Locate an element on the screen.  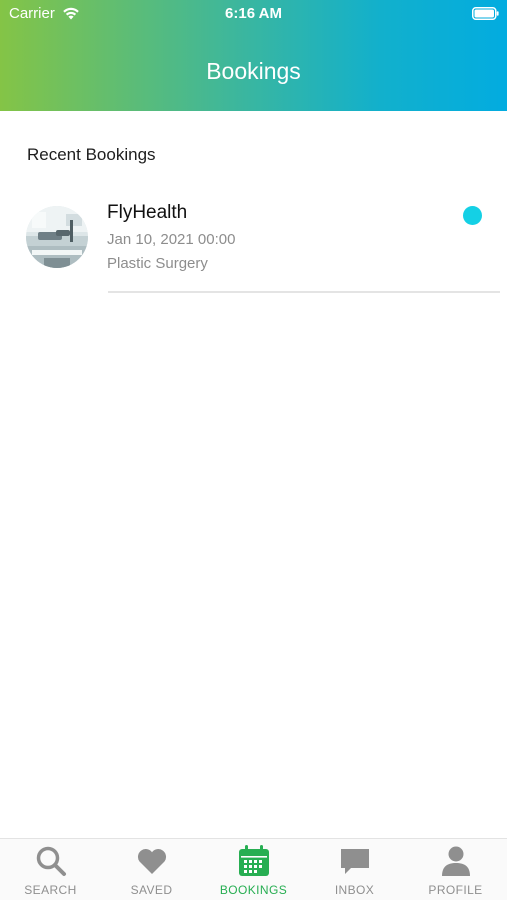
row-divider is located at coordinates (304, 292).